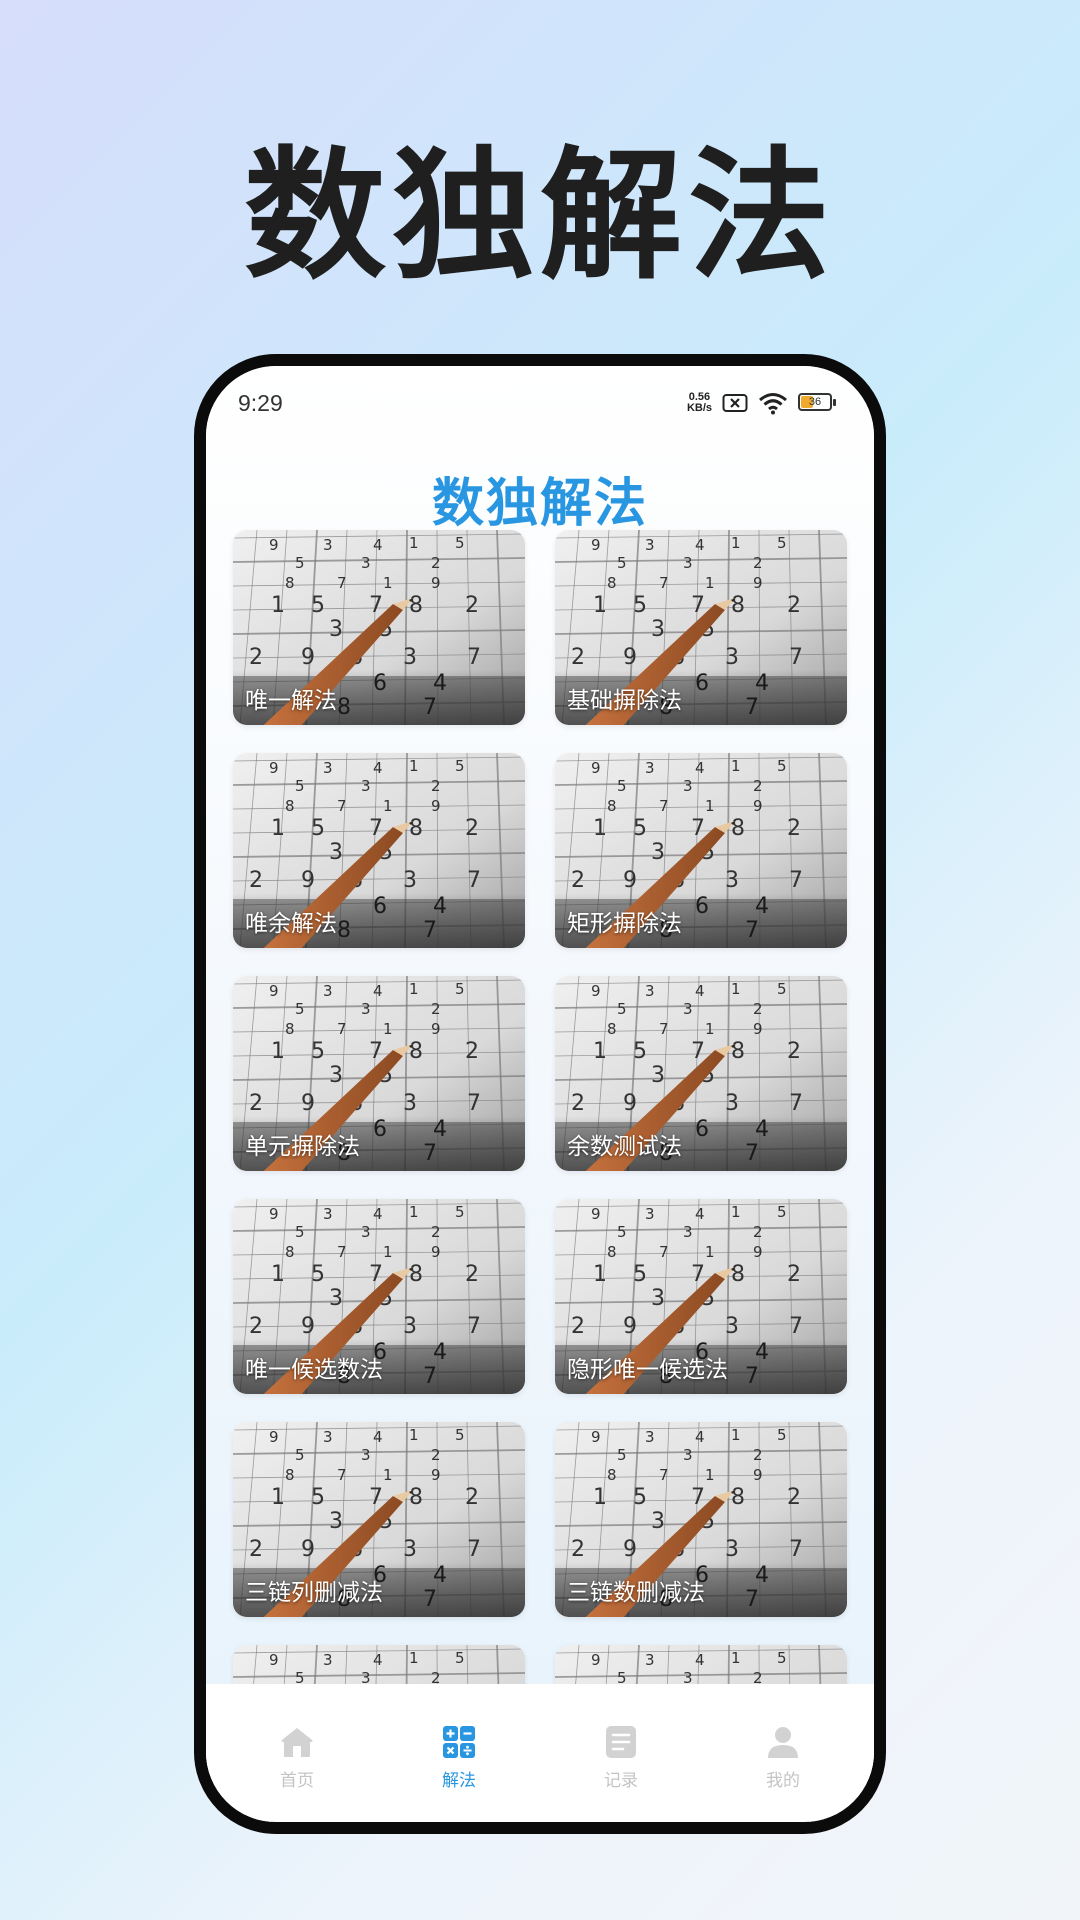  What do you see at coordinates (783, 1753) in the screenshot?
I see `tab-profile: 我的` at bounding box center [783, 1753].